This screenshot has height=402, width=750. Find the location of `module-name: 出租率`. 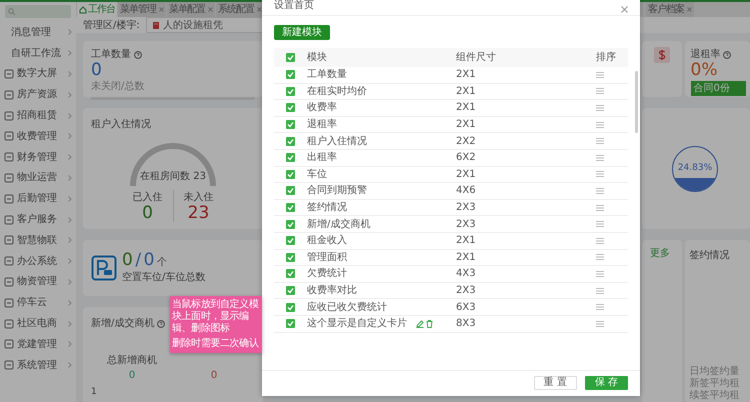

module-name: 出租率 is located at coordinates (322, 158).